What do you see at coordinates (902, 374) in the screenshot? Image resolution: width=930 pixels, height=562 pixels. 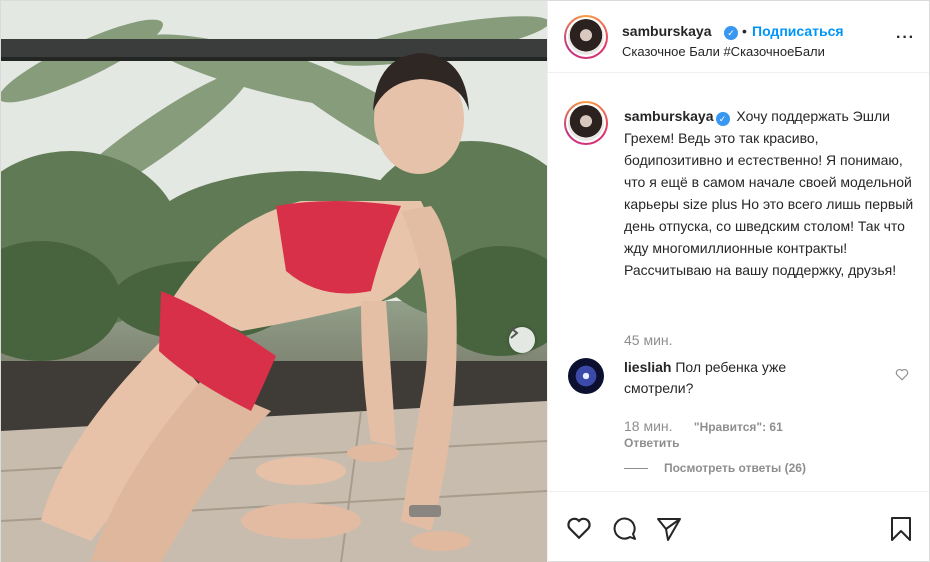 I see `comment-like-heart-icon` at bounding box center [902, 374].